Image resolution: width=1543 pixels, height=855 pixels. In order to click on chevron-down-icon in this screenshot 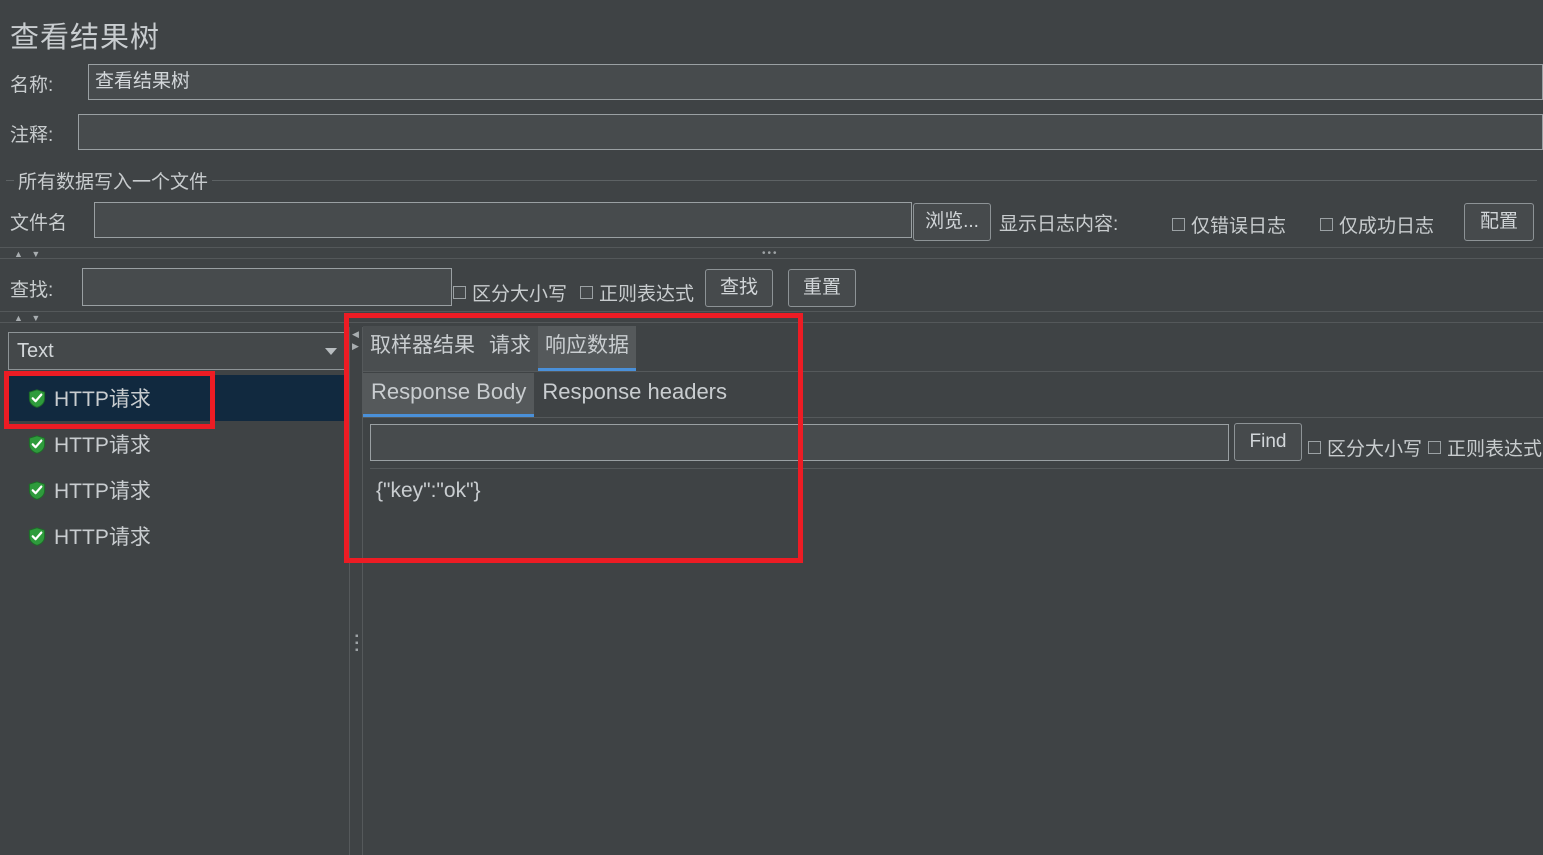, I will do `click(331, 351)`.